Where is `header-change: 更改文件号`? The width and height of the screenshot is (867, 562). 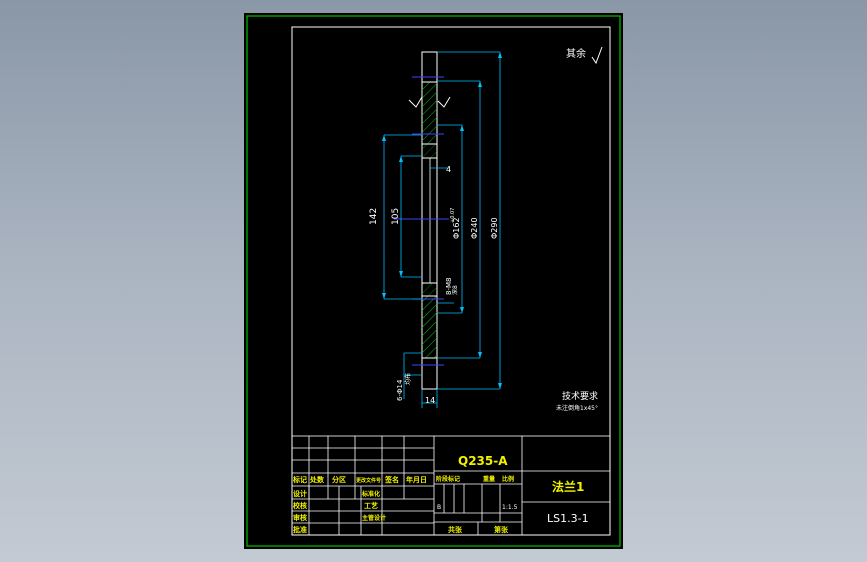 header-change: 更改文件号 is located at coordinates (368, 480).